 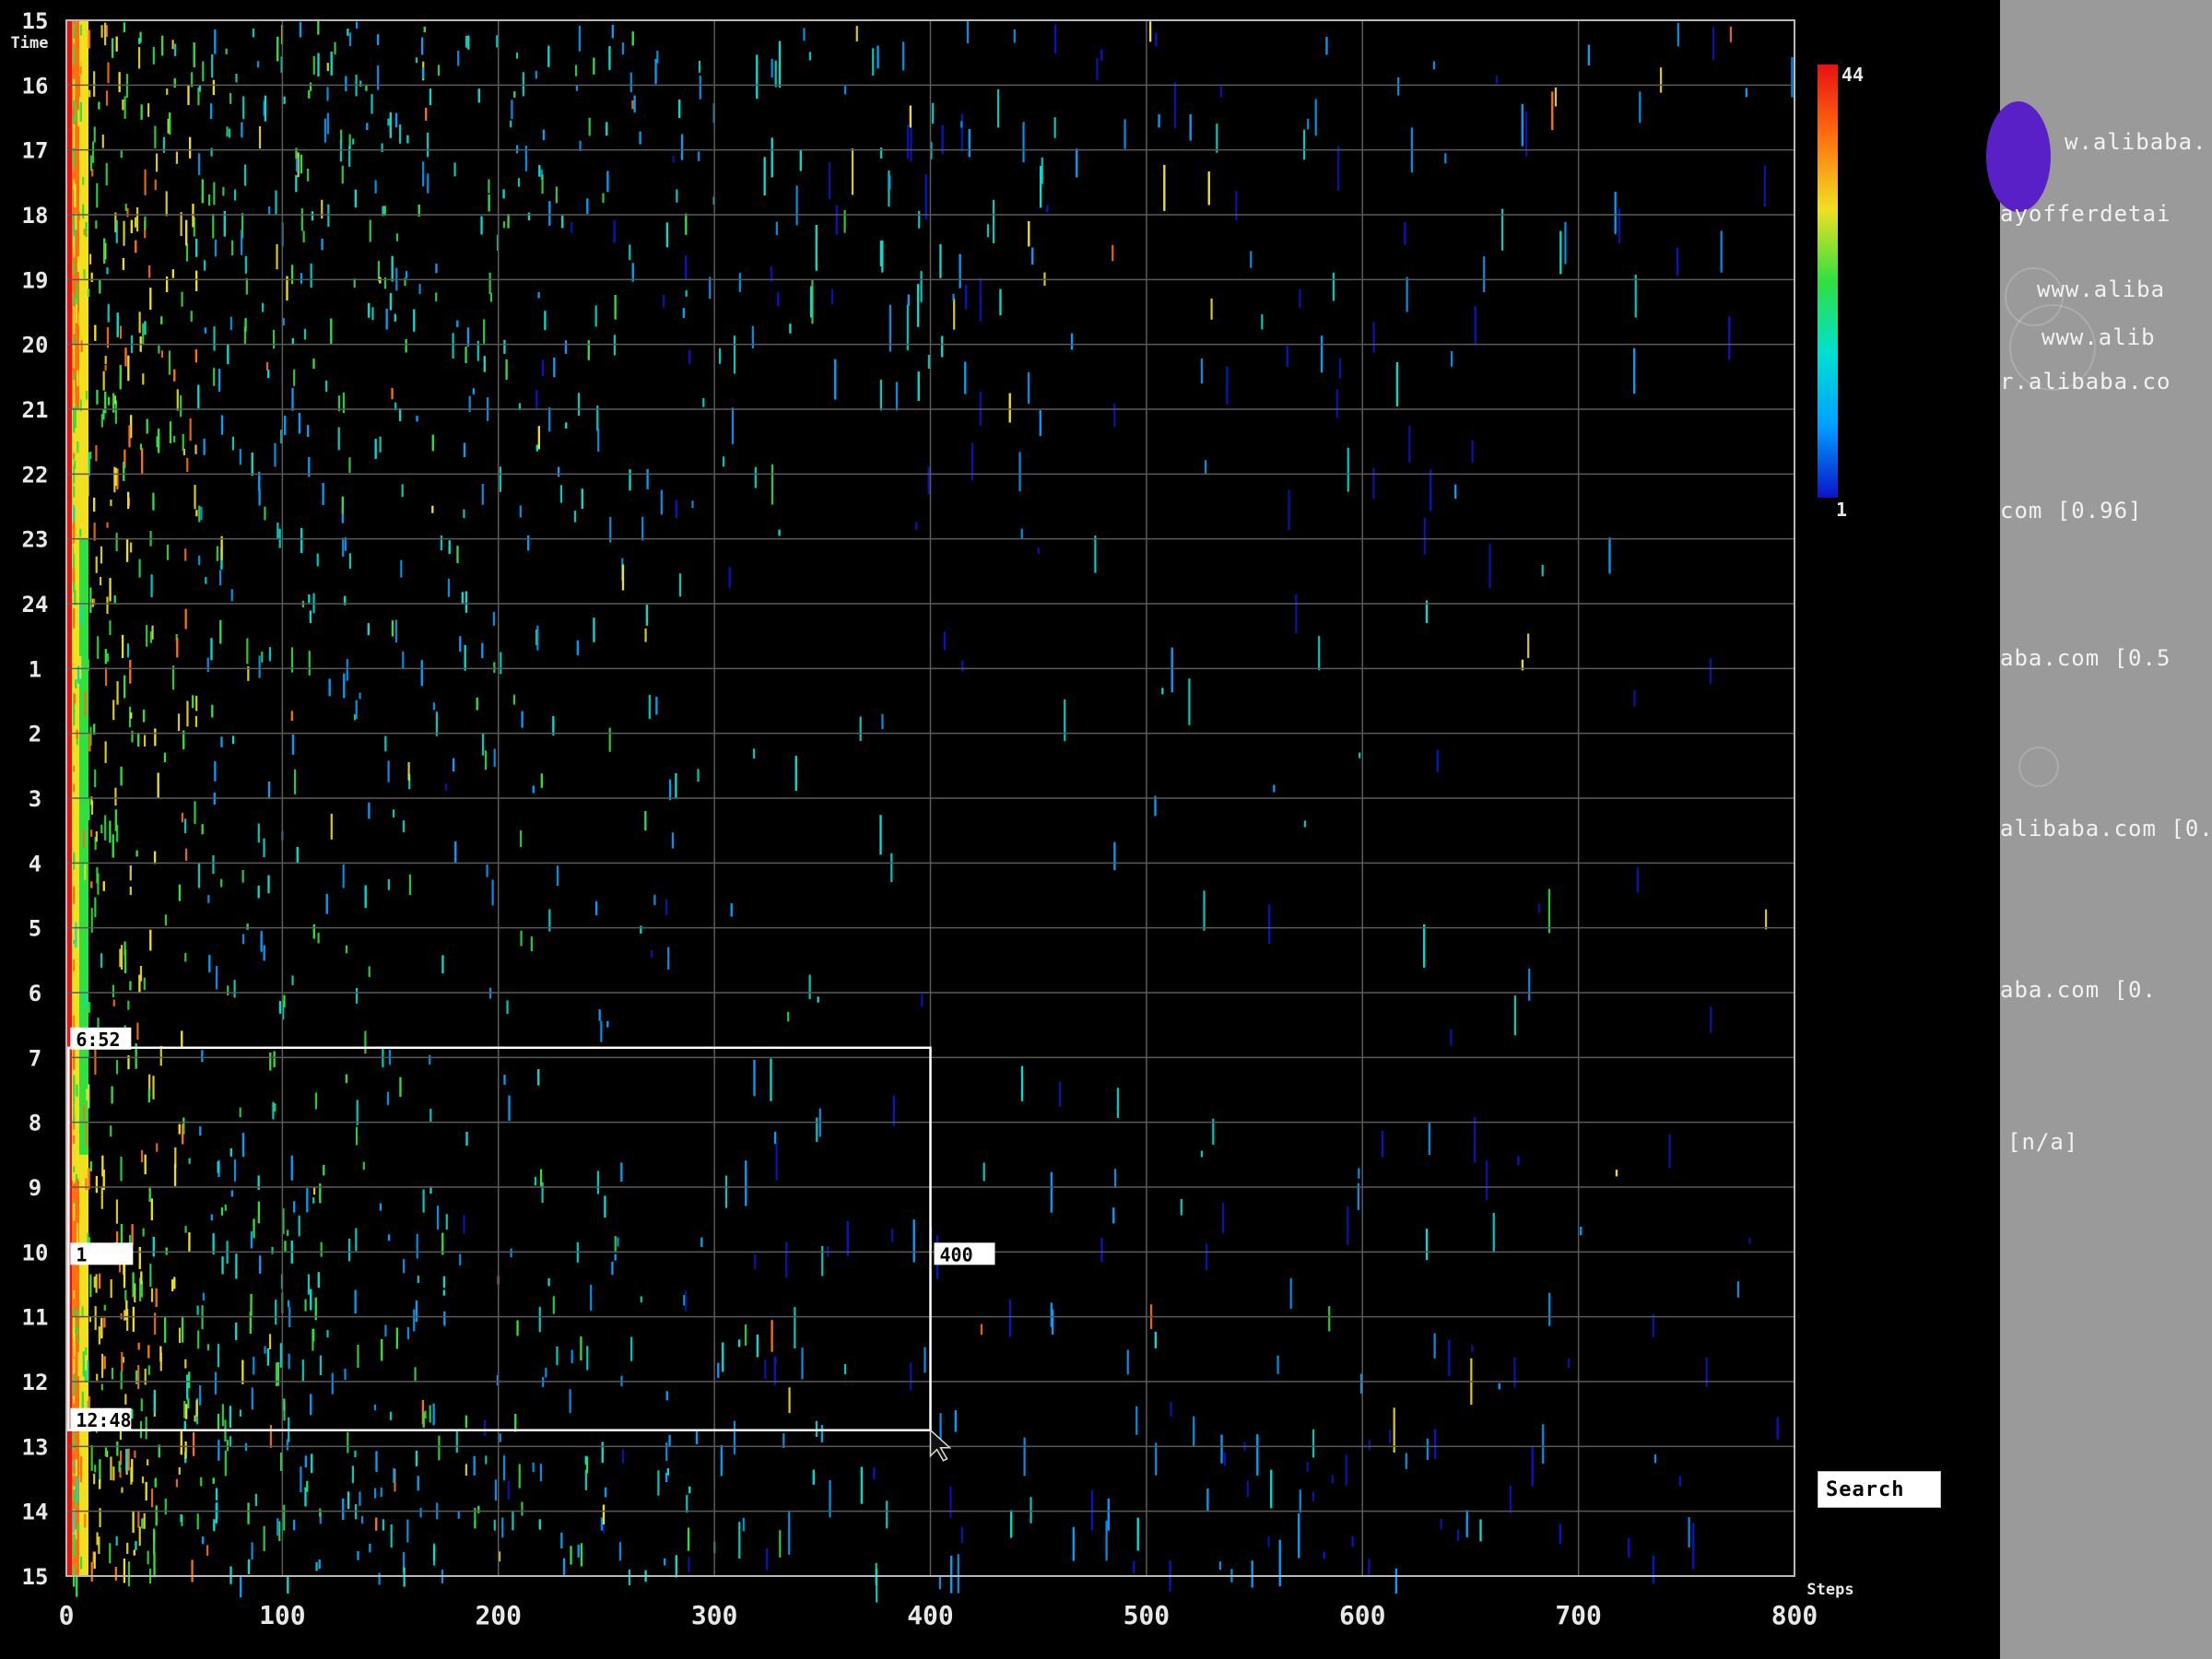 What do you see at coordinates (930, 1615) in the screenshot?
I see `x-tick-label: 400` at bounding box center [930, 1615].